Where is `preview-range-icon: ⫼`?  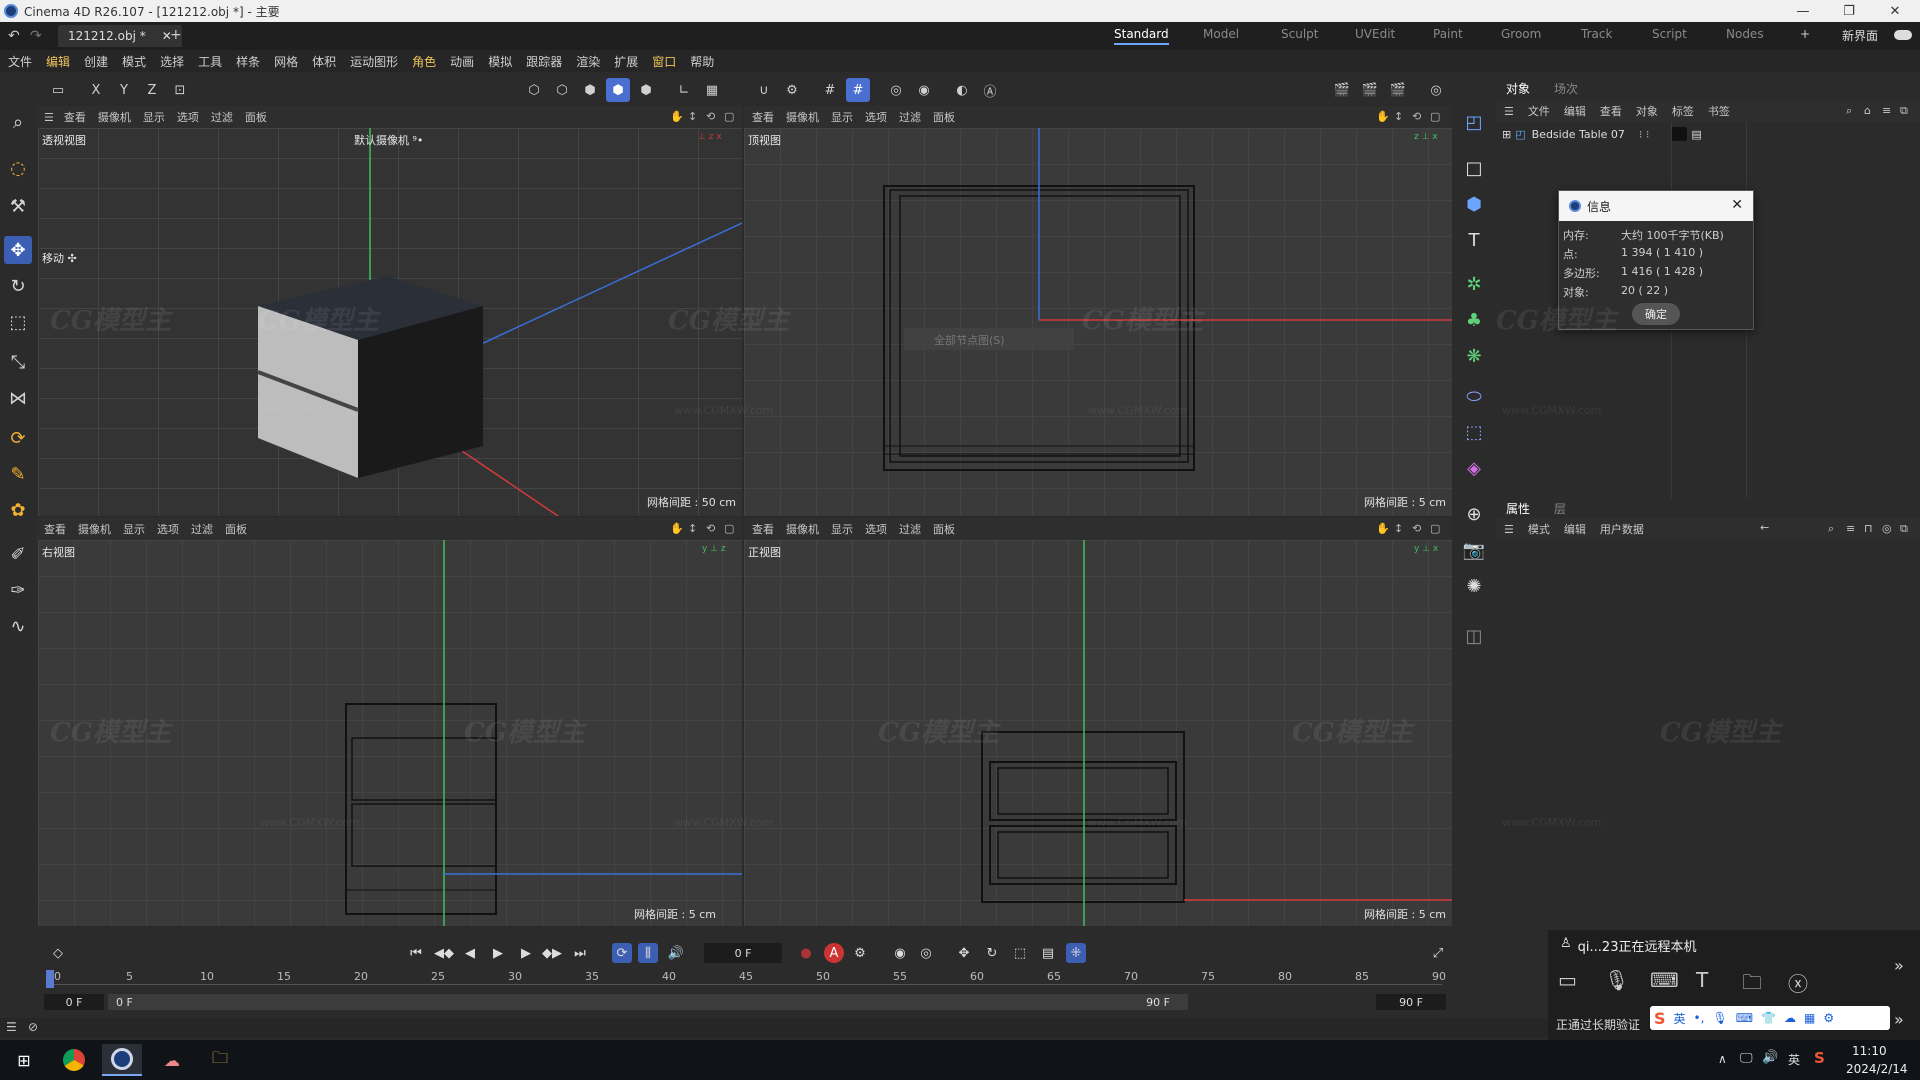 preview-range-icon: ⫼ is located at coordinates (648, 953).